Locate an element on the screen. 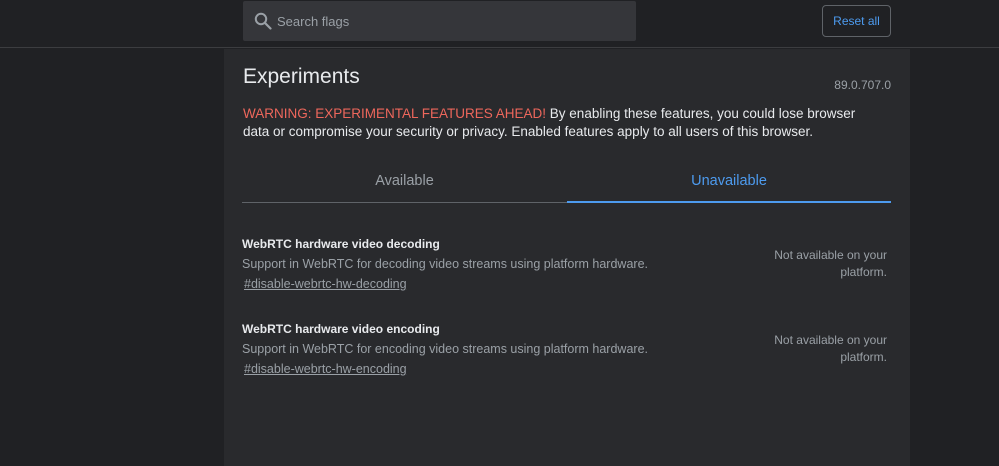  tab-unavailable: Unavailable is located at coordinates (729, 182).